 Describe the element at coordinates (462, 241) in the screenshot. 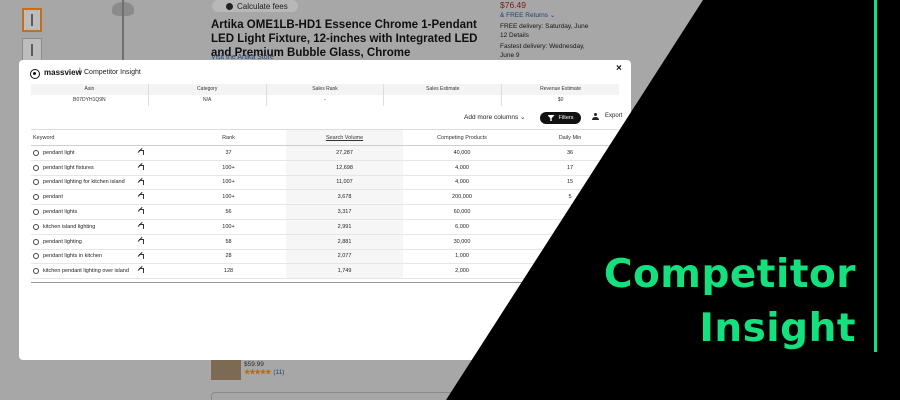

I see `competing-products-cell: 30,000` at that location.